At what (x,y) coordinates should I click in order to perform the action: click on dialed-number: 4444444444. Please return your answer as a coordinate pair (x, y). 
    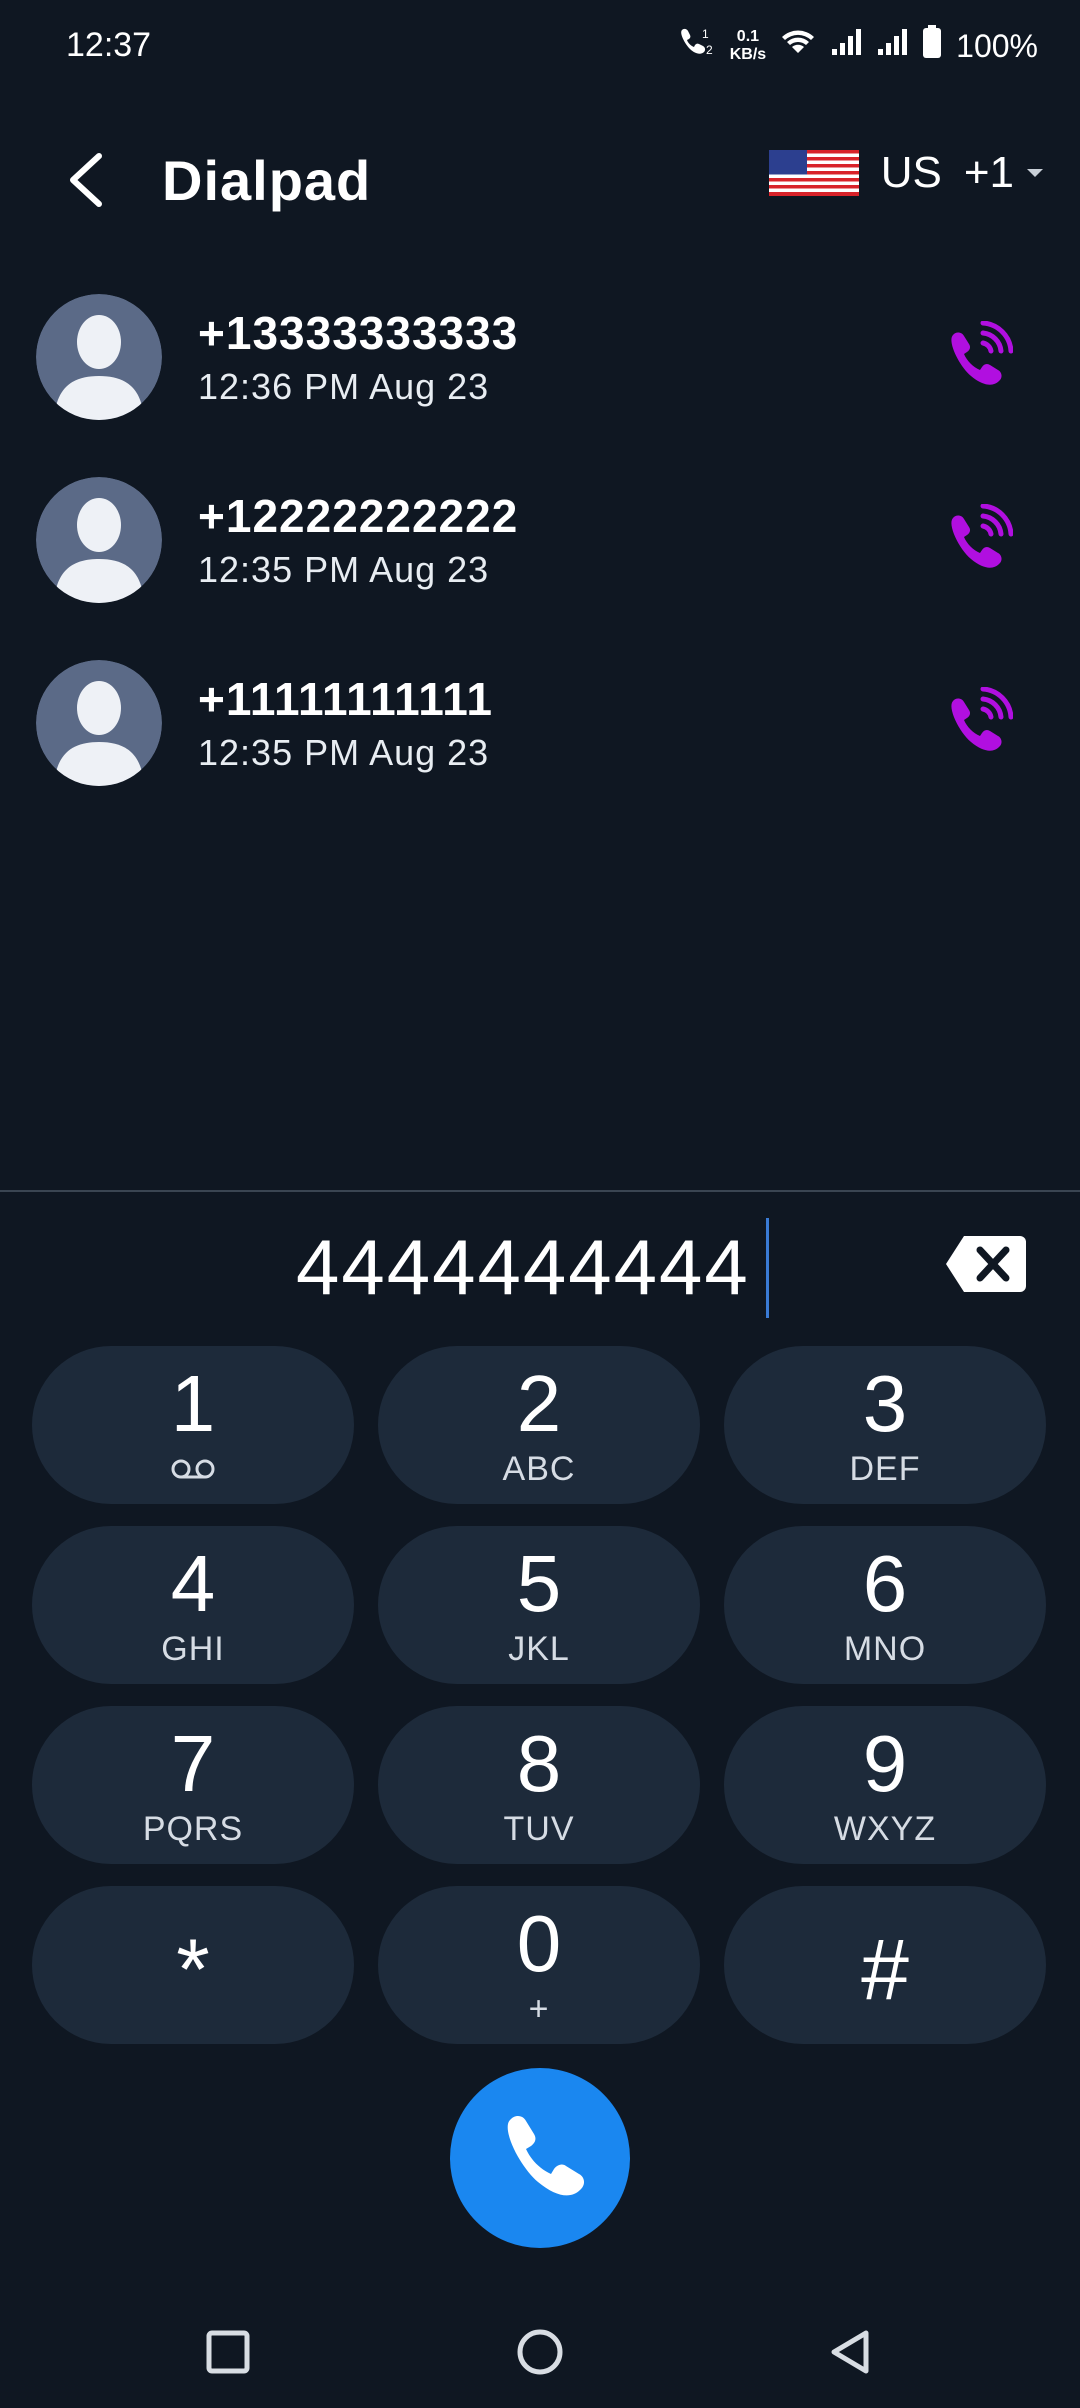
    Looking at the image, I should click on (523, 1267).